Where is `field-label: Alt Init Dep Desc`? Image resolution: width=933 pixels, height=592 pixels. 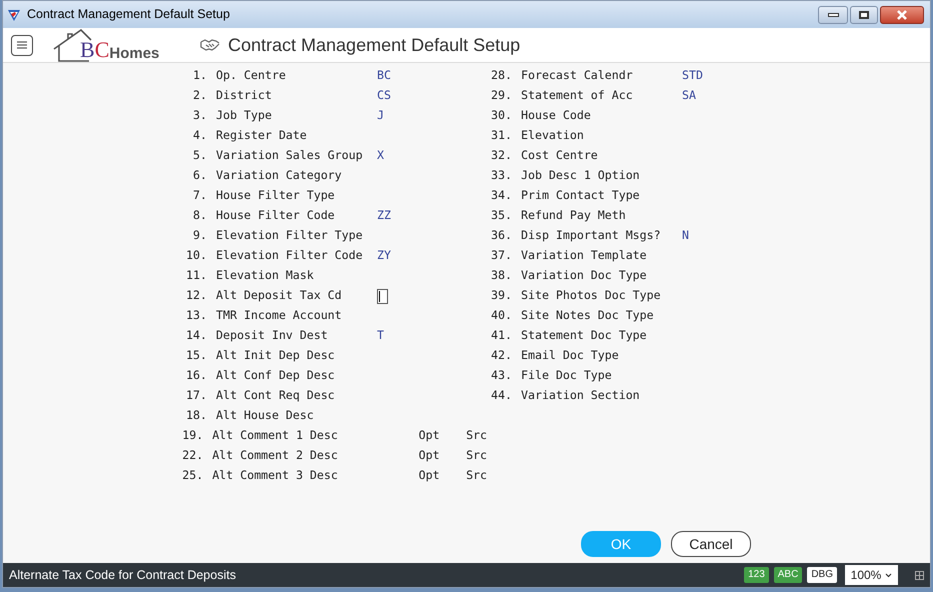 field-label: Alt Init Dep Desc is located at coordinates (276, 355).